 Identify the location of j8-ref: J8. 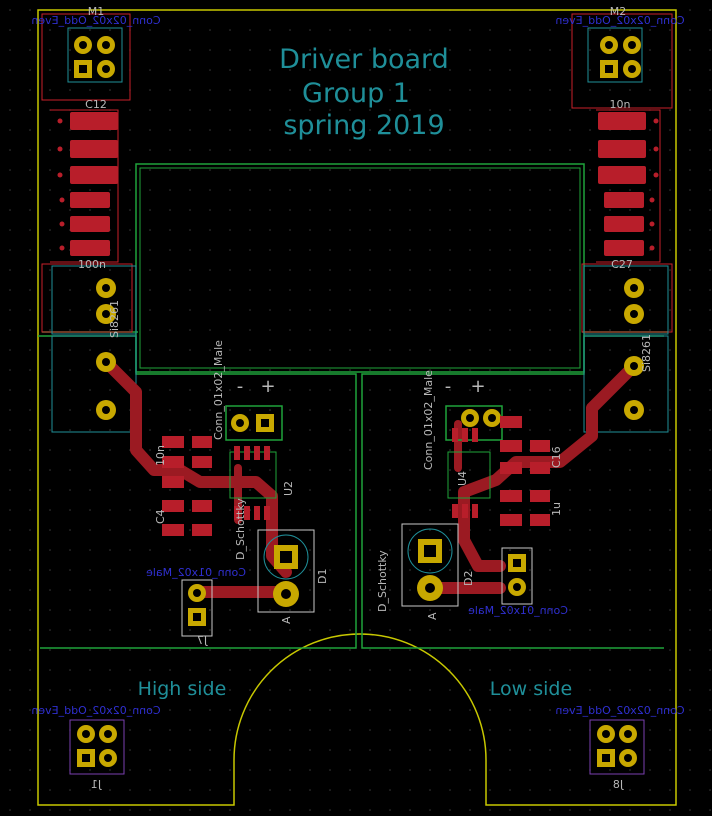
(618, 784).